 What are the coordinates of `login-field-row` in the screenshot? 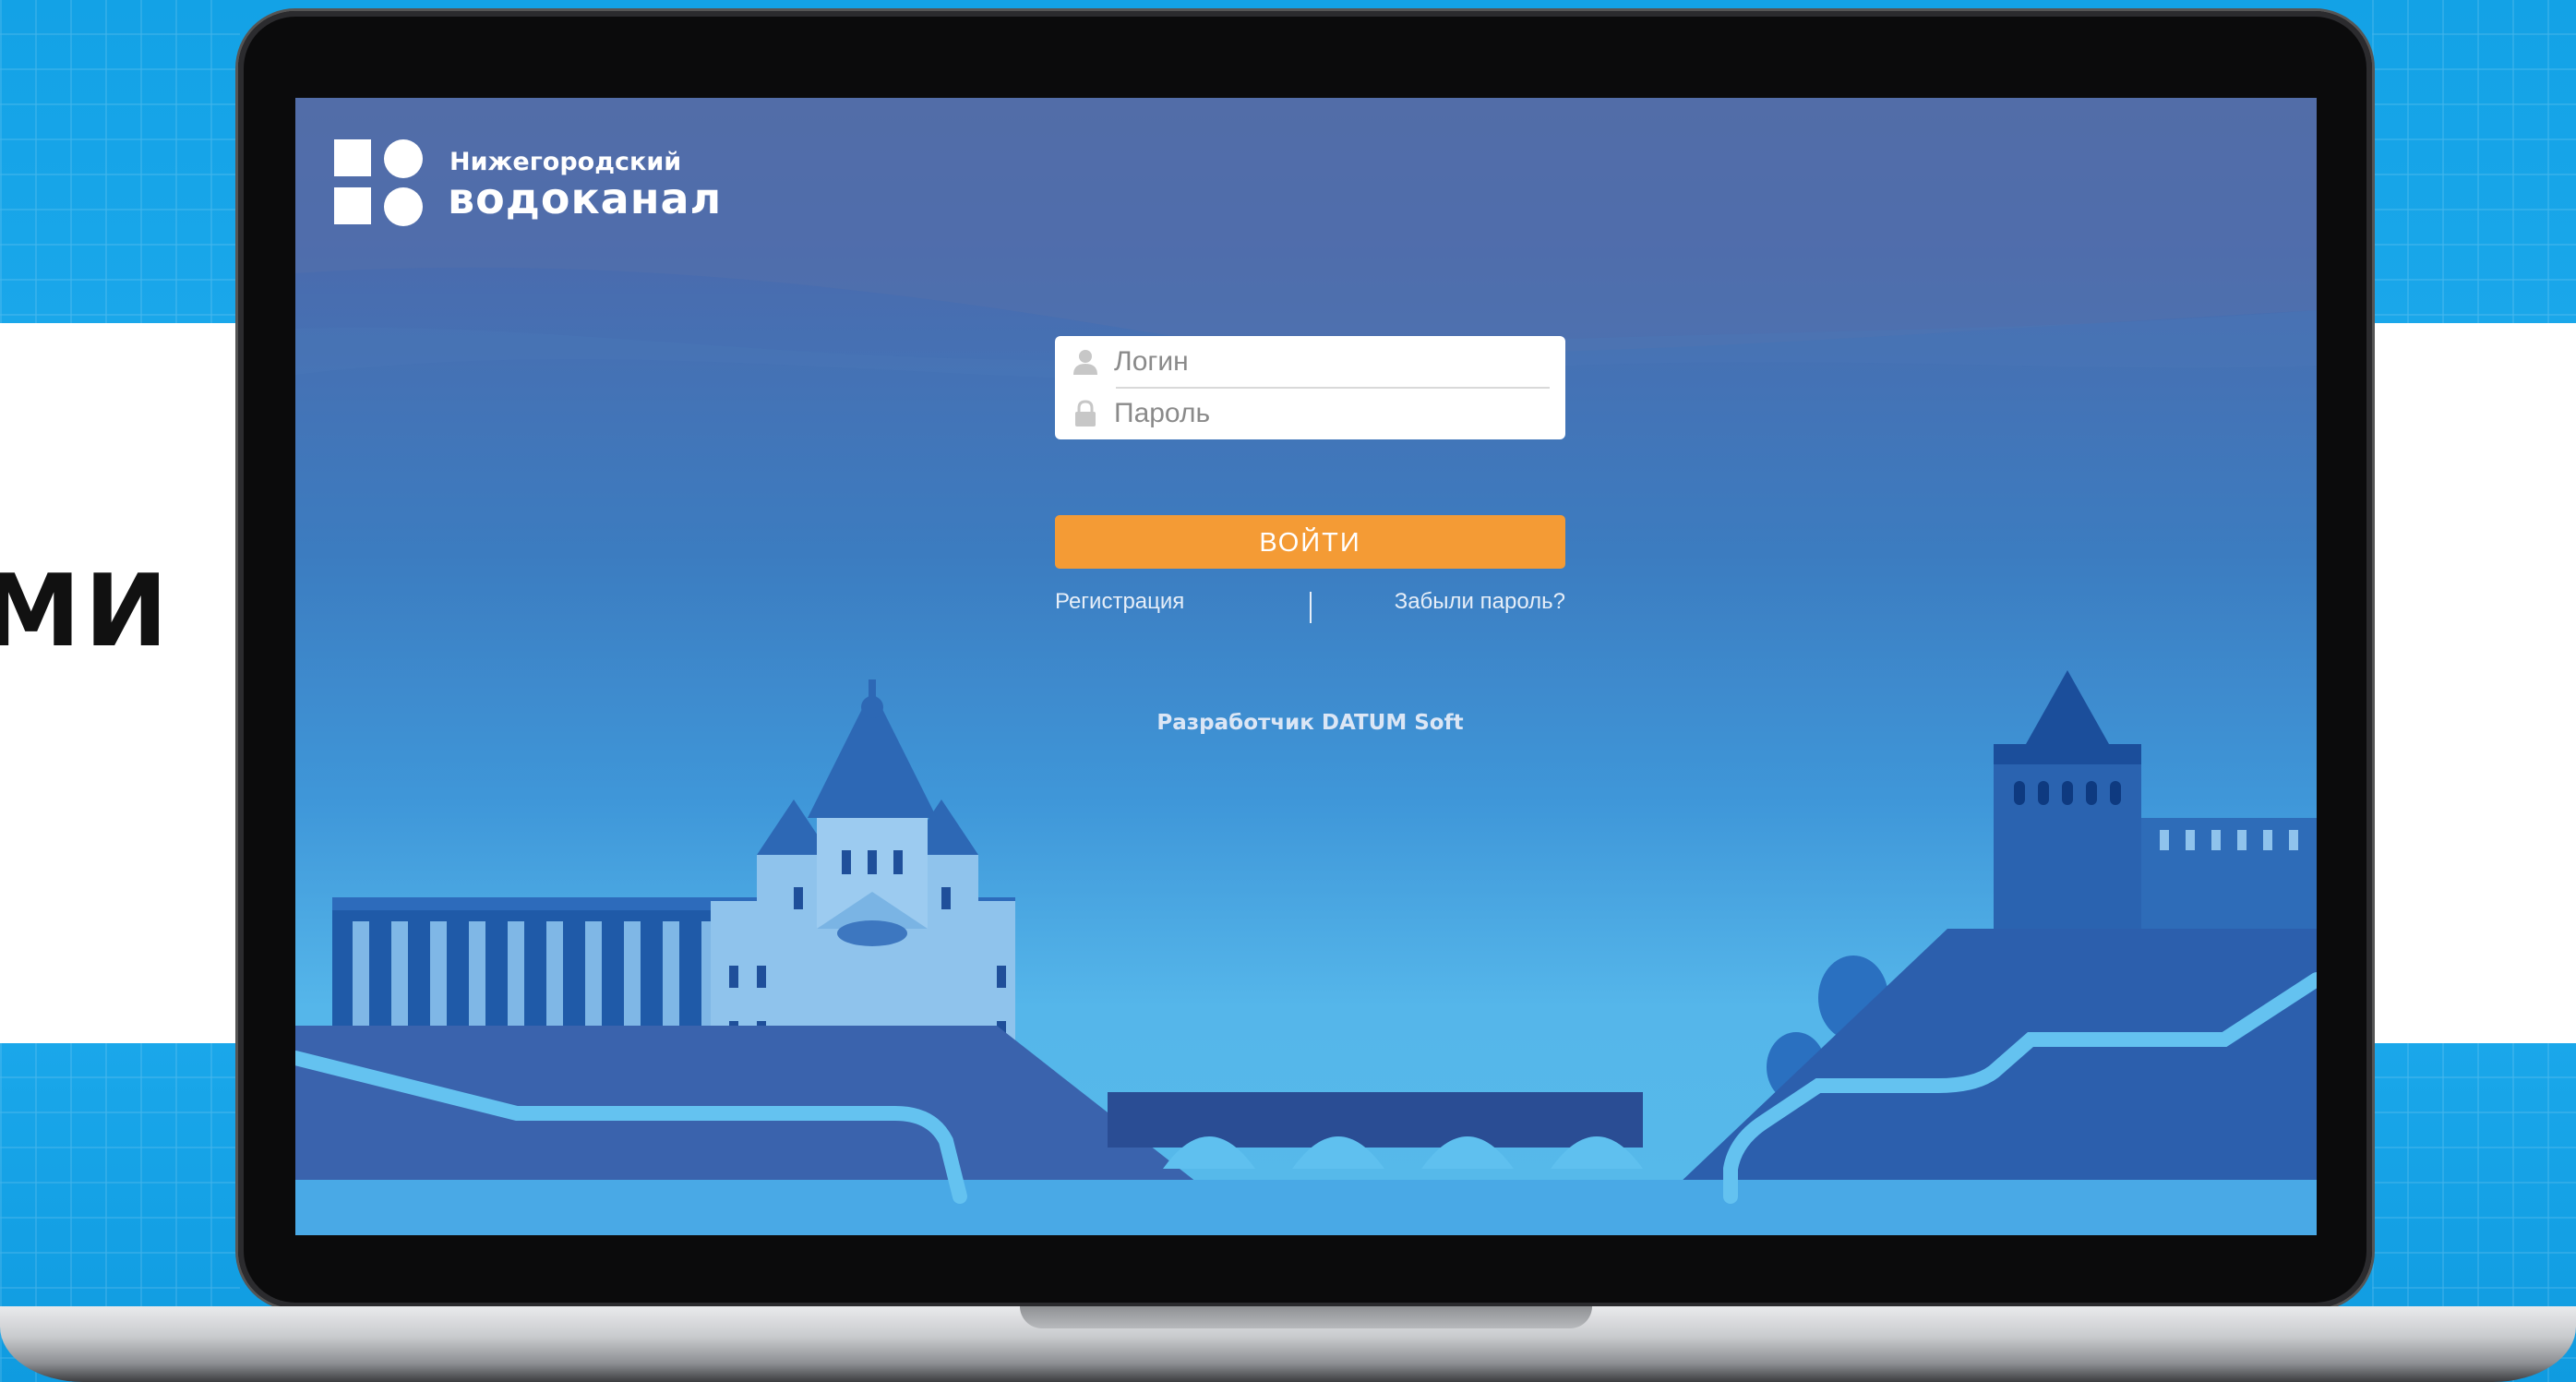 It's located at (1310, 362).